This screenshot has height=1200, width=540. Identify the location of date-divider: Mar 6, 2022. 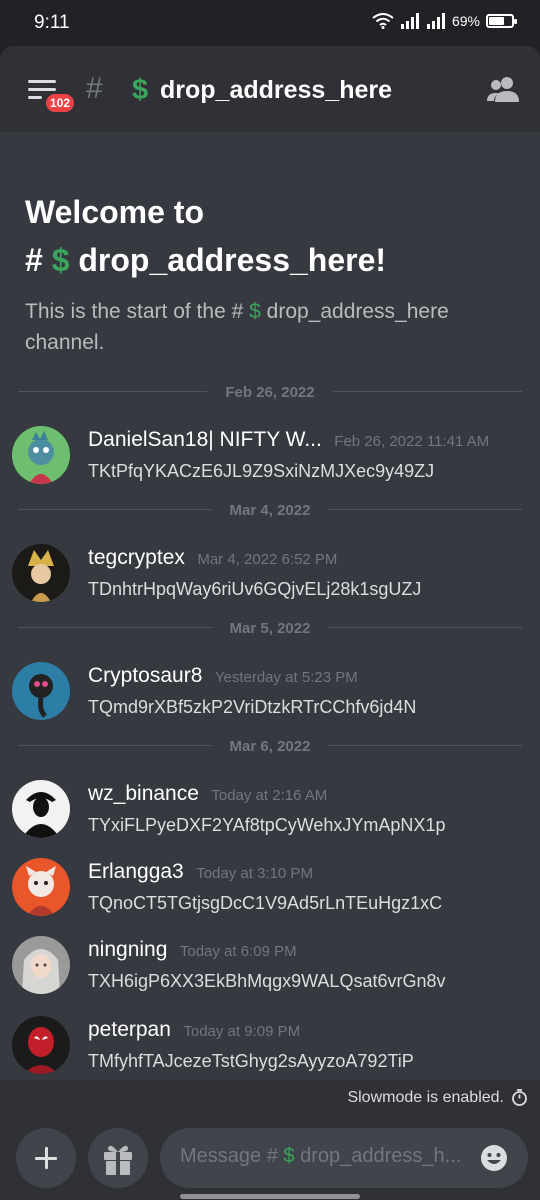
(270, 746).